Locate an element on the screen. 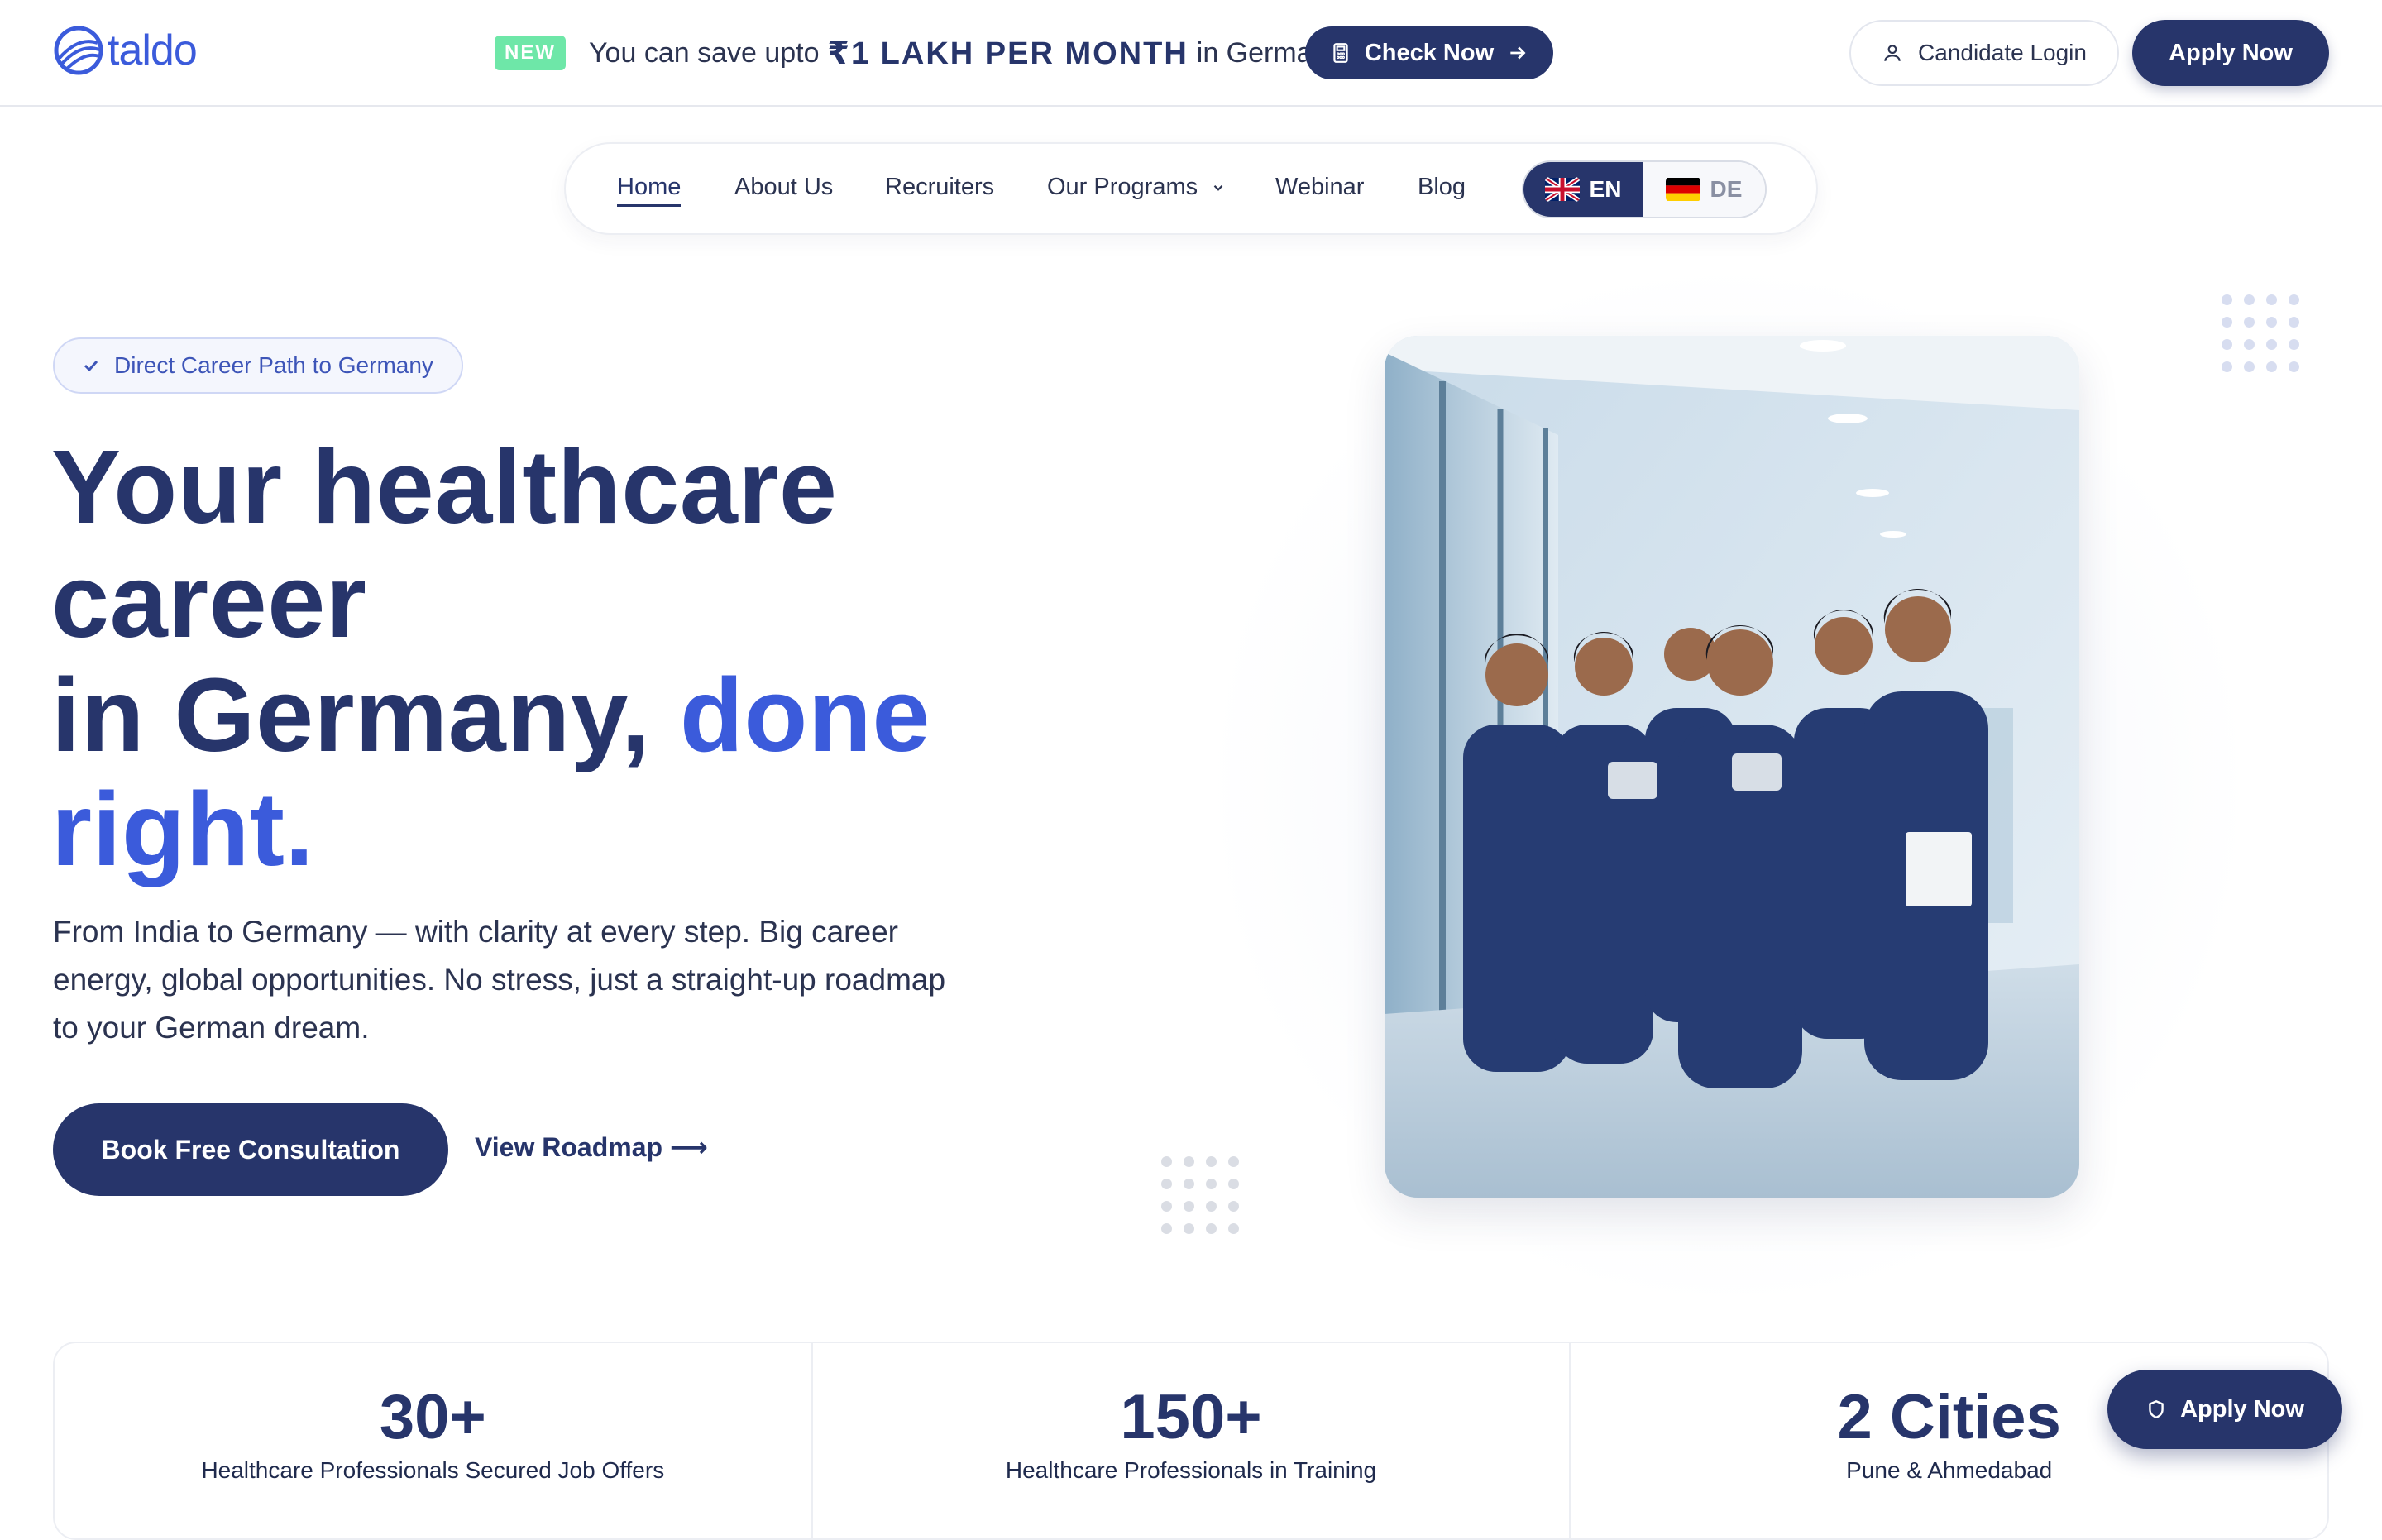  calculator-icon is located at coordinates (1340, 53).